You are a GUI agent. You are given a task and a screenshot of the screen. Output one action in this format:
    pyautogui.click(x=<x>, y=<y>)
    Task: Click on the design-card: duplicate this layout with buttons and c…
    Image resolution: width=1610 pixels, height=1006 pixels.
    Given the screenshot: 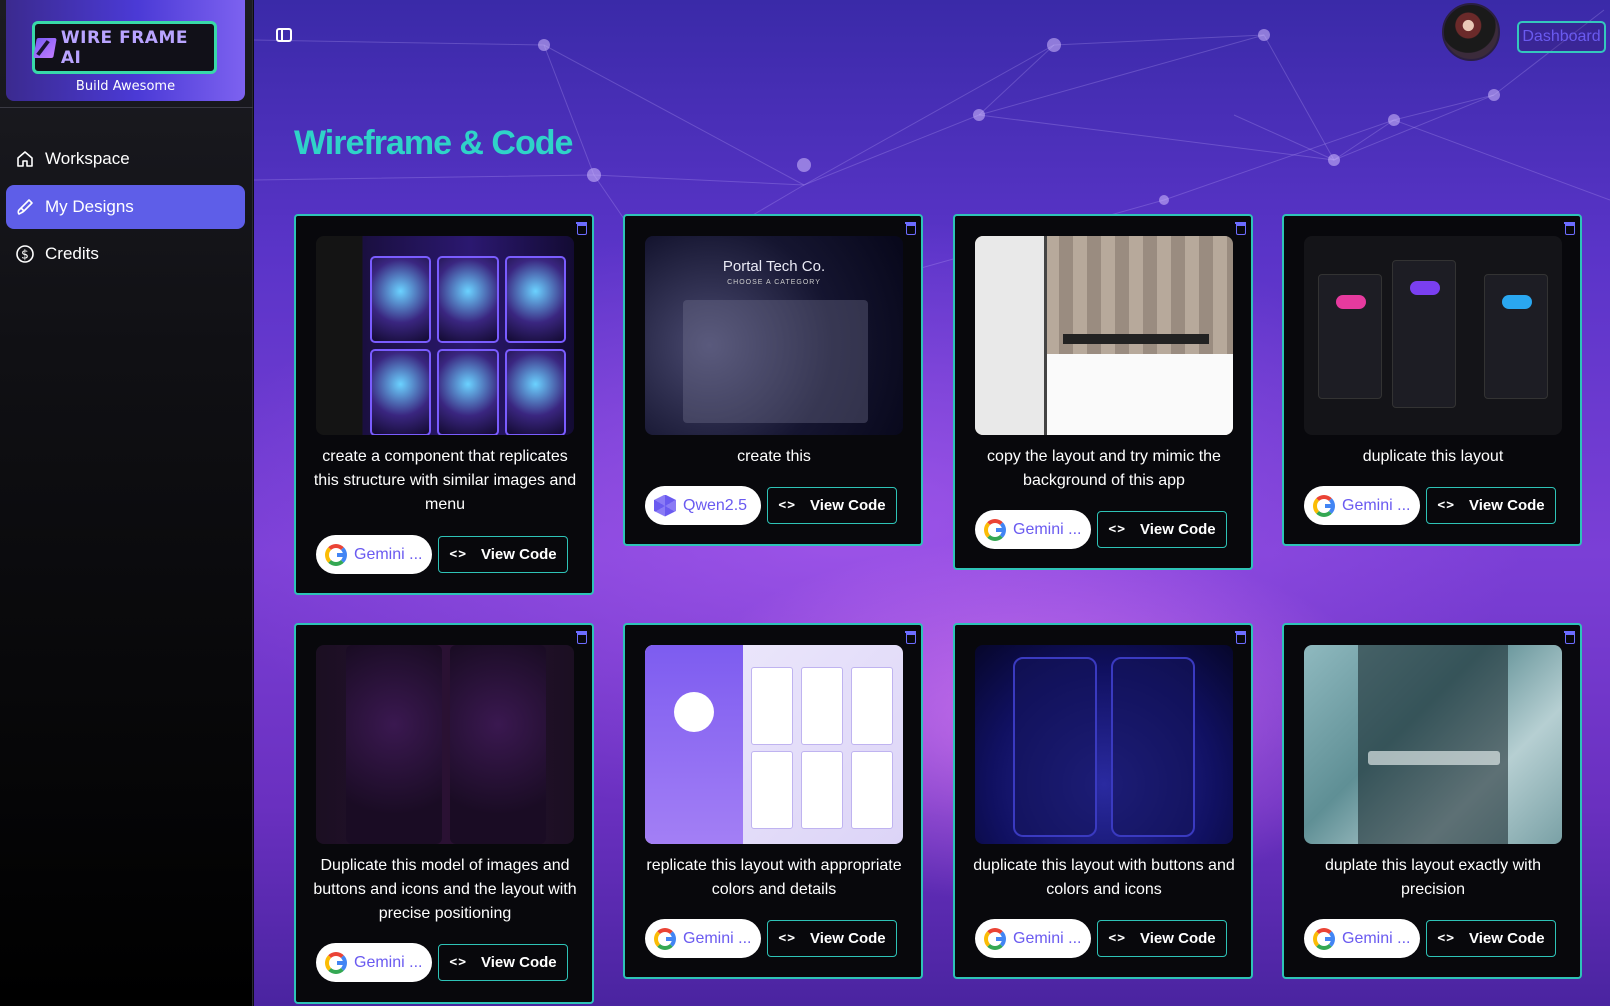 What is the action you would take?
    pyautogui.click(x=1103, y=801)
    